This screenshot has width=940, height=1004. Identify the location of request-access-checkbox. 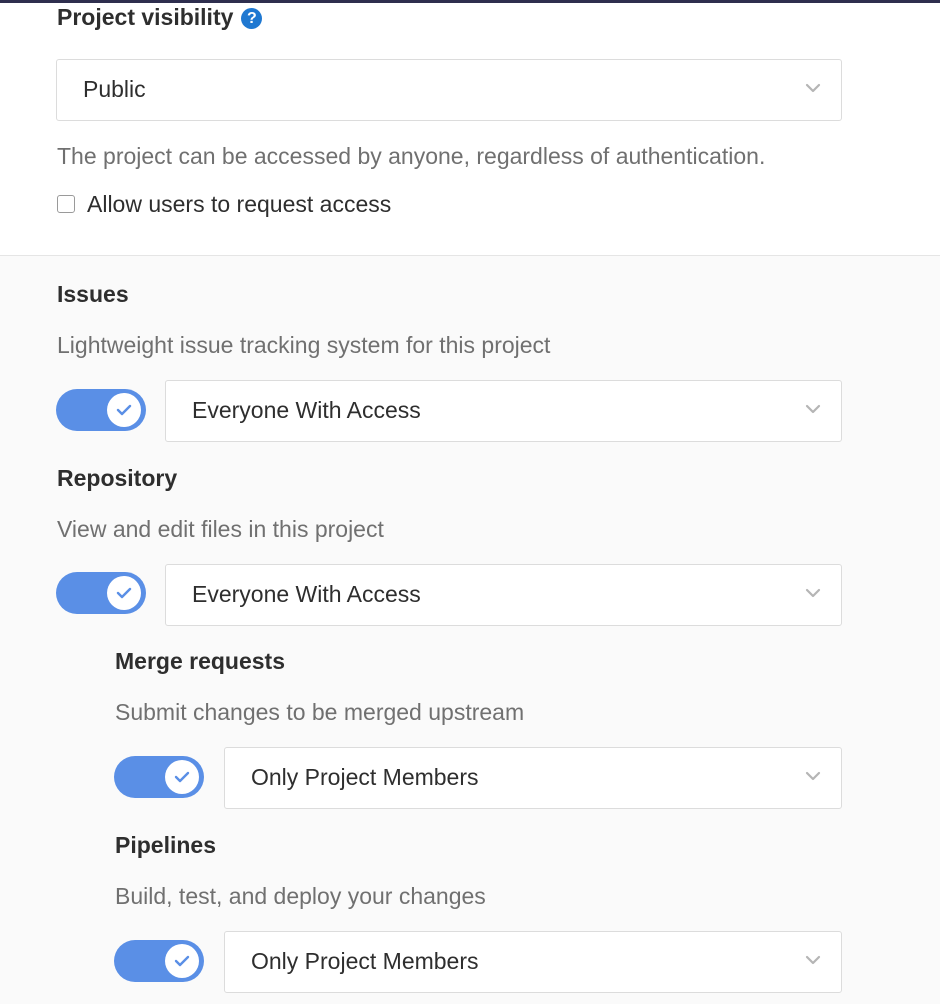
(66, 204).